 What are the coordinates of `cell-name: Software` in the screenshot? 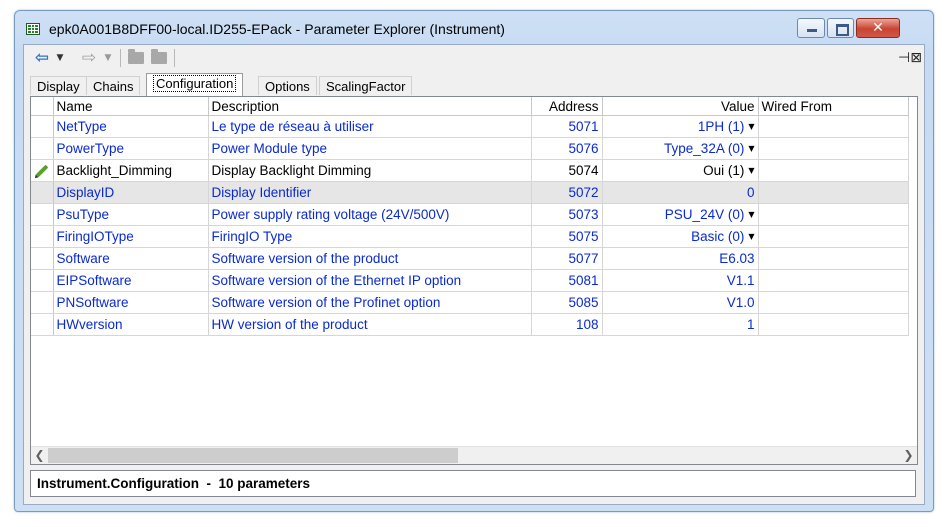 It's located at (131, 258).